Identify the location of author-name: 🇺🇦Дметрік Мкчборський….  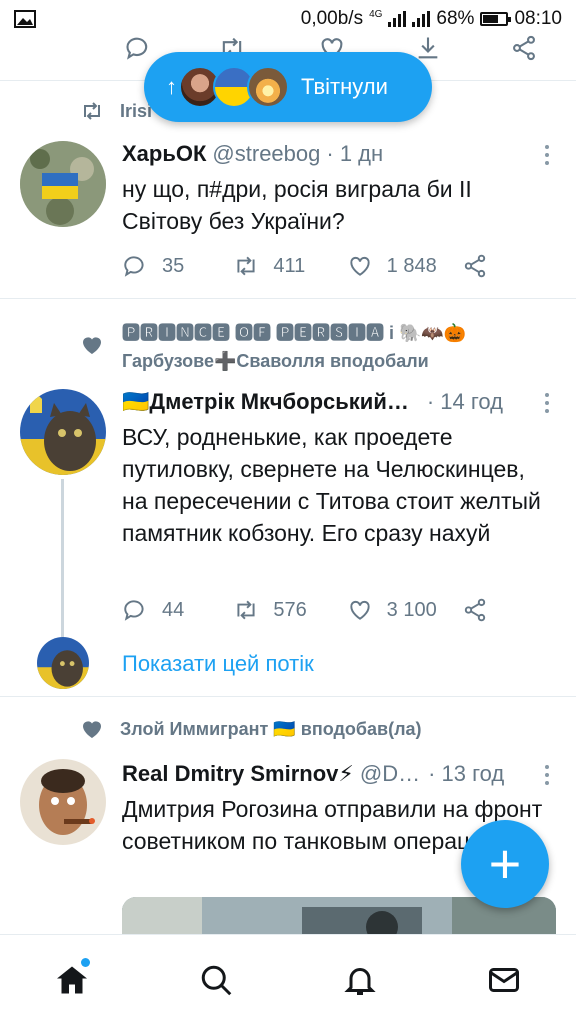
(265, 402).